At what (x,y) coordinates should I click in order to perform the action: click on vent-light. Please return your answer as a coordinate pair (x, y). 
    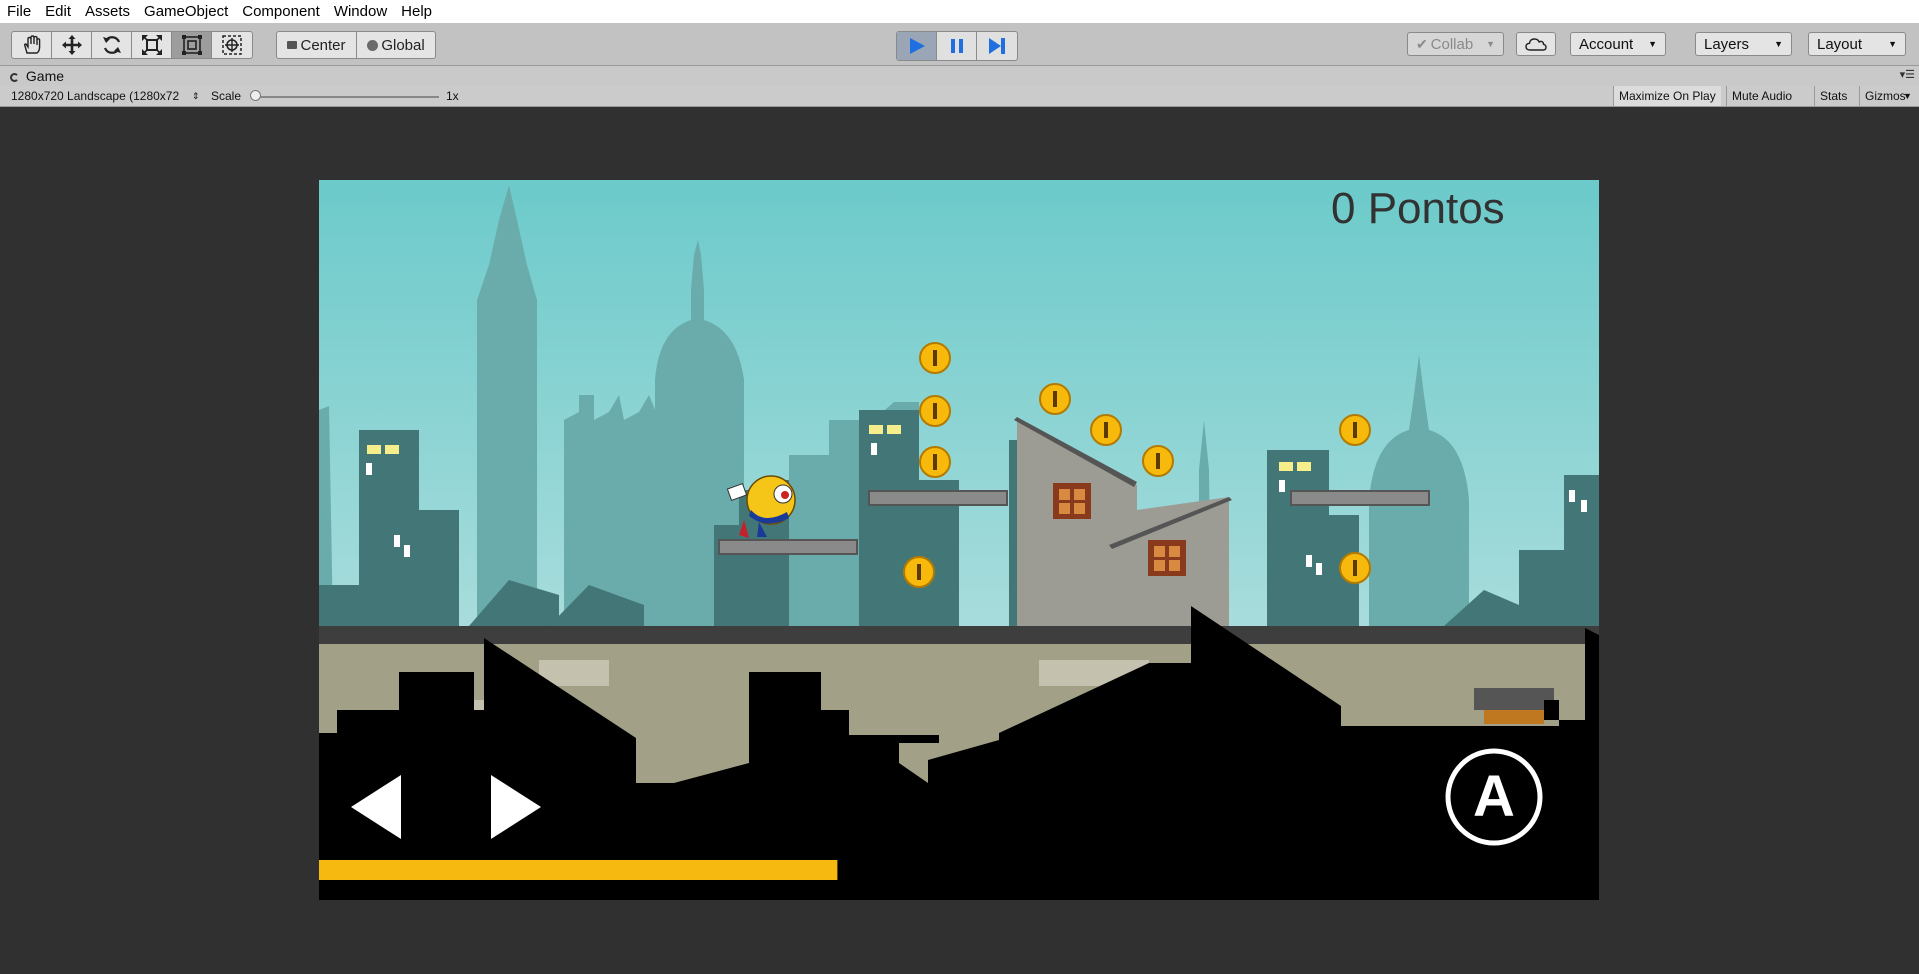
    Looking at the image, I should click on (1514, 717).